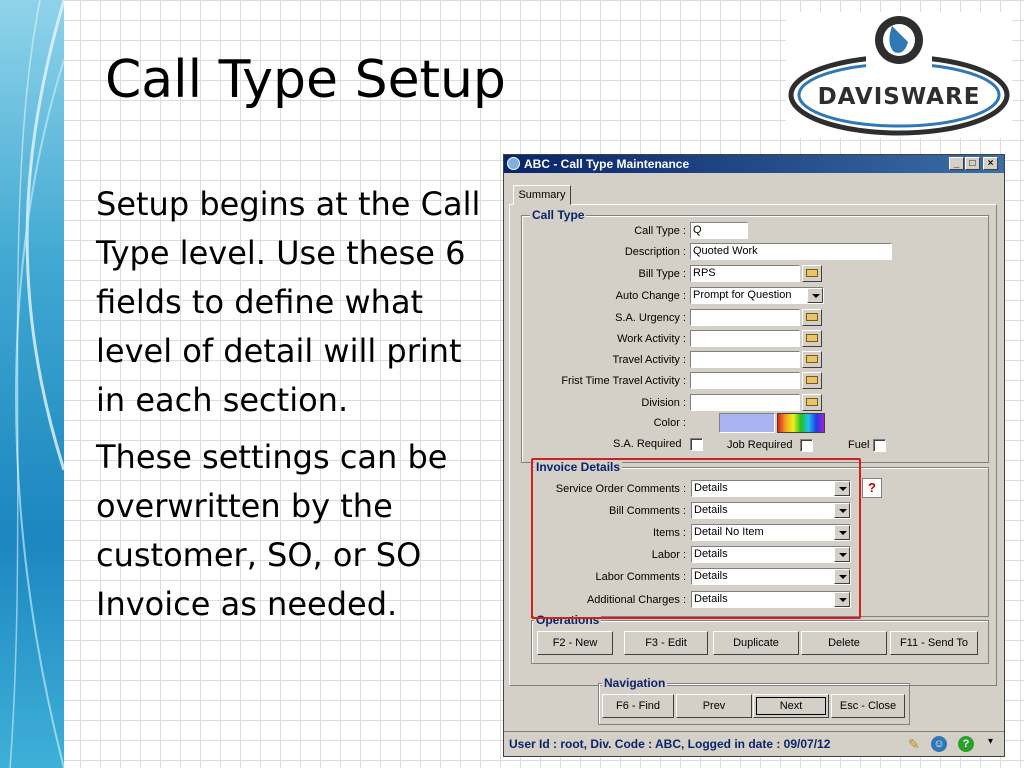  Describe the element at coordinates (696, 444) in the screenshot. I see `sa-required-checkbox` at that location.